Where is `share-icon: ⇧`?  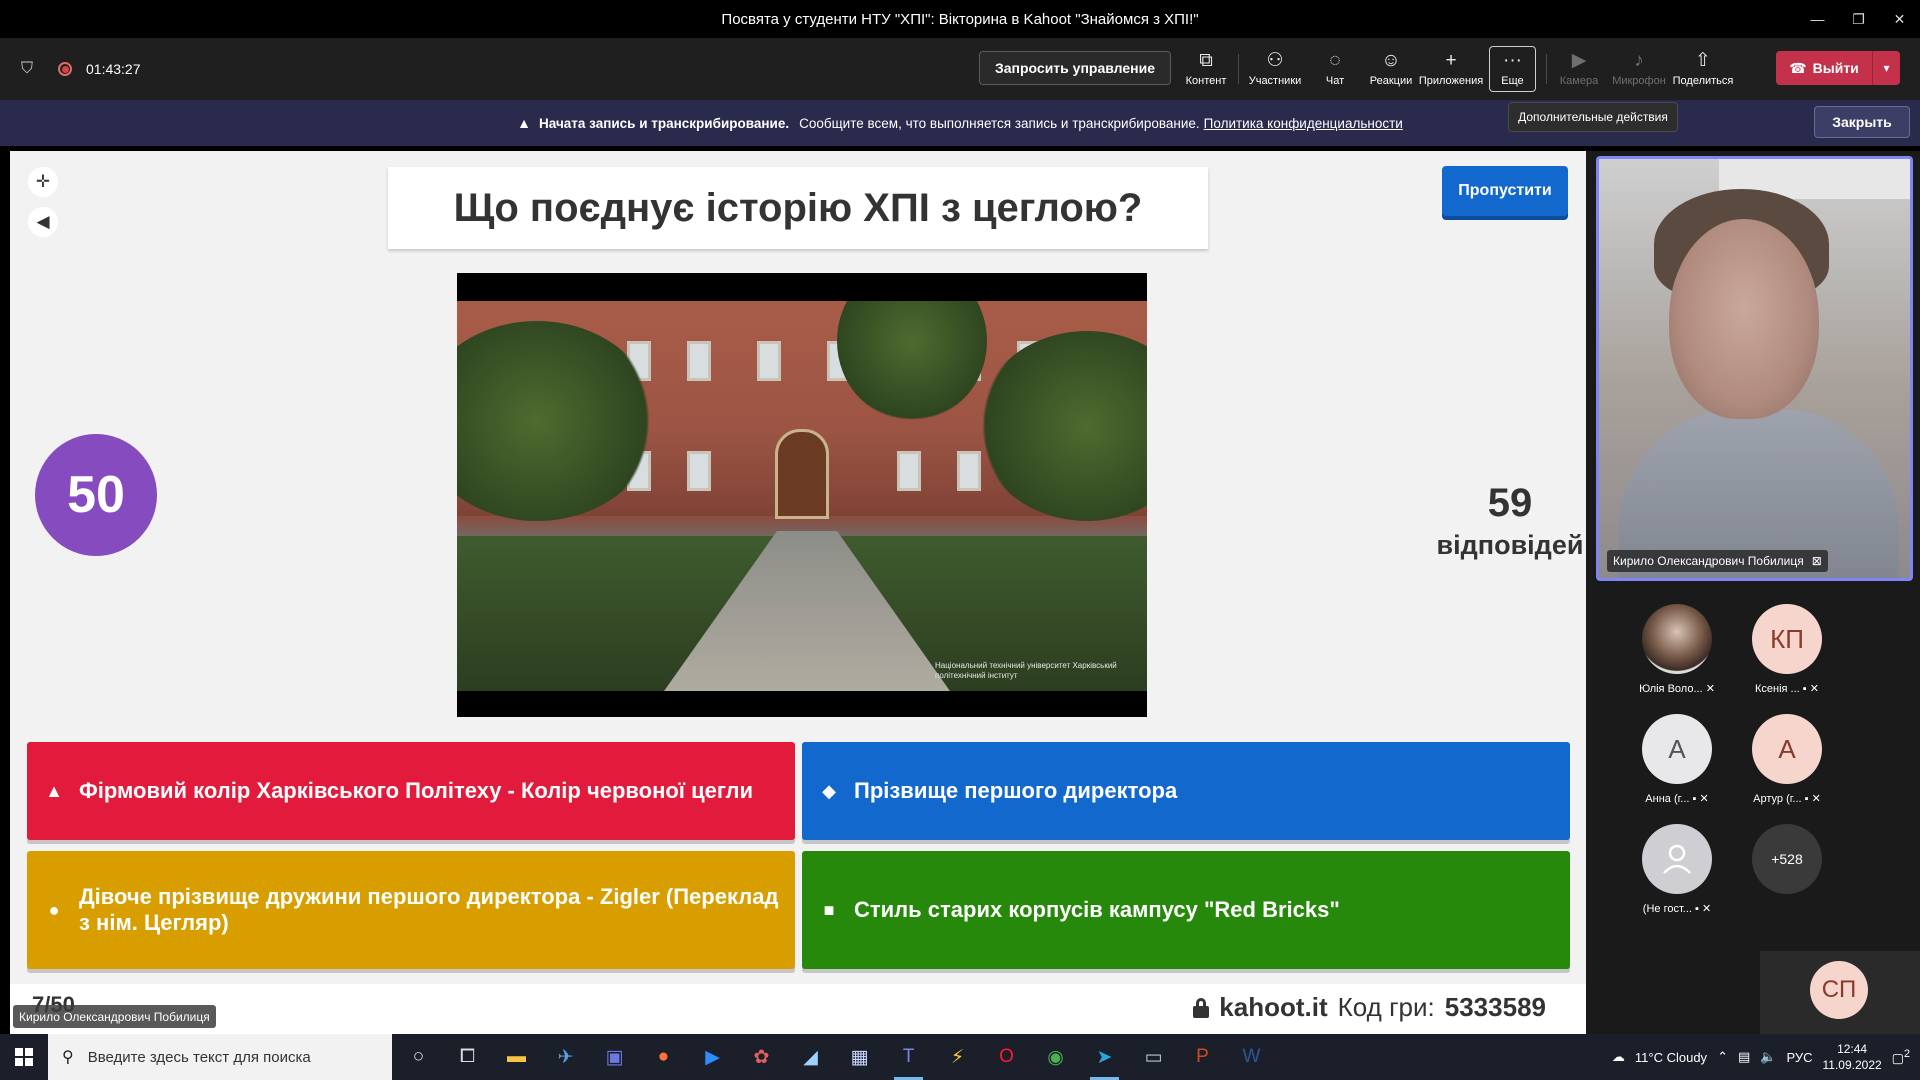 share-icon: ⇧ is located at coordinates (1703, 60).